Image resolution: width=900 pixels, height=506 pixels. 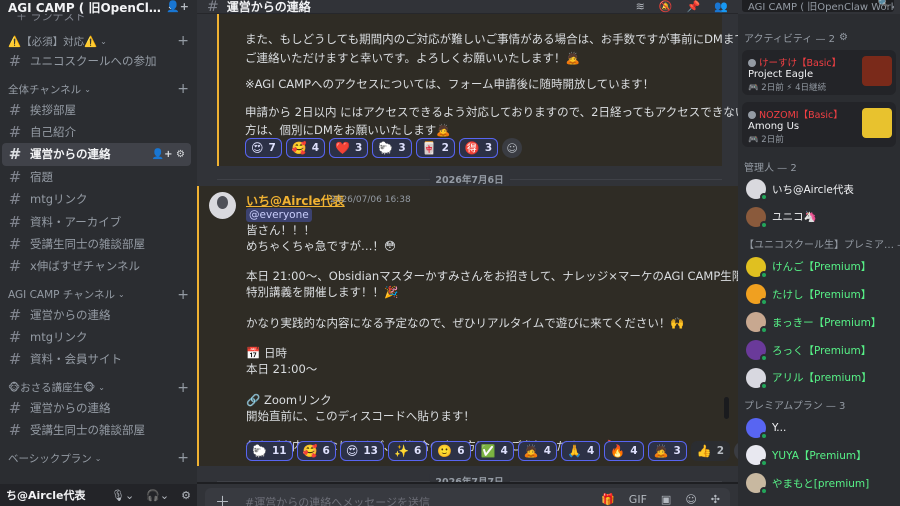 I want to click on member-item: やまもと[premium], so click(x=819, y=483).